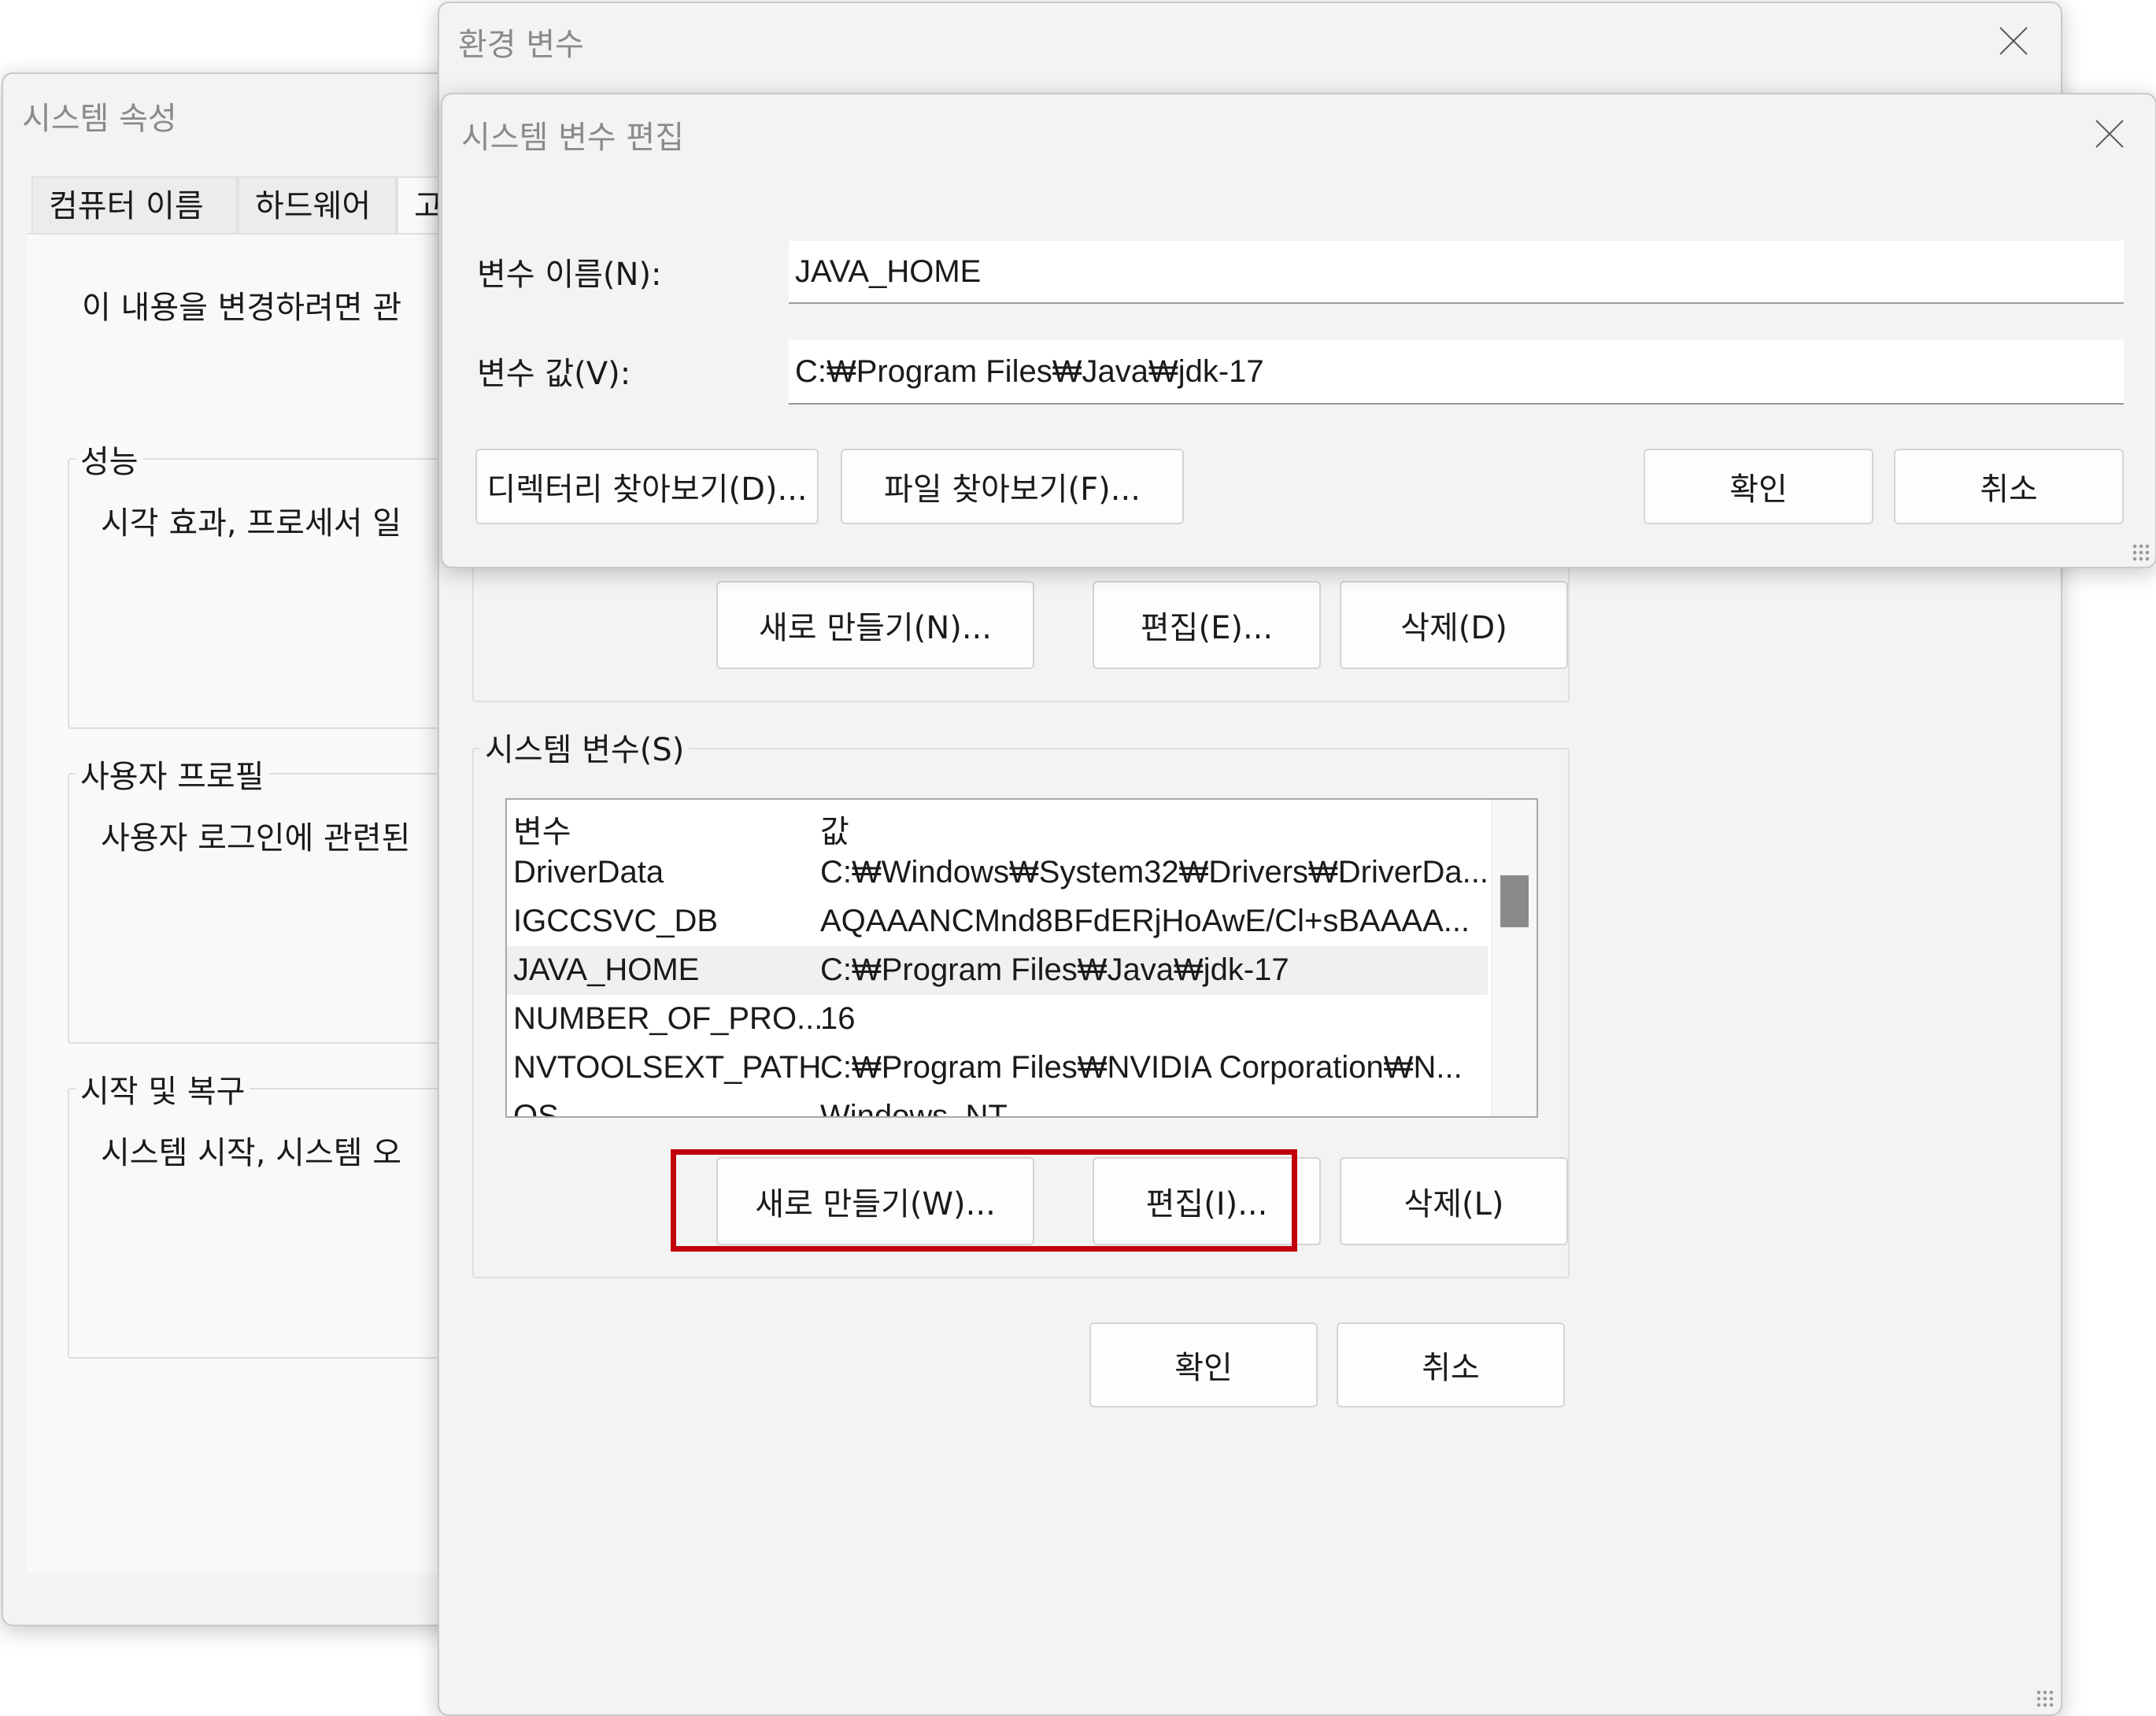 The image size is (2156, 1716). I want to click on variable-value-label: 변수 값(V):, so click(554, 374).